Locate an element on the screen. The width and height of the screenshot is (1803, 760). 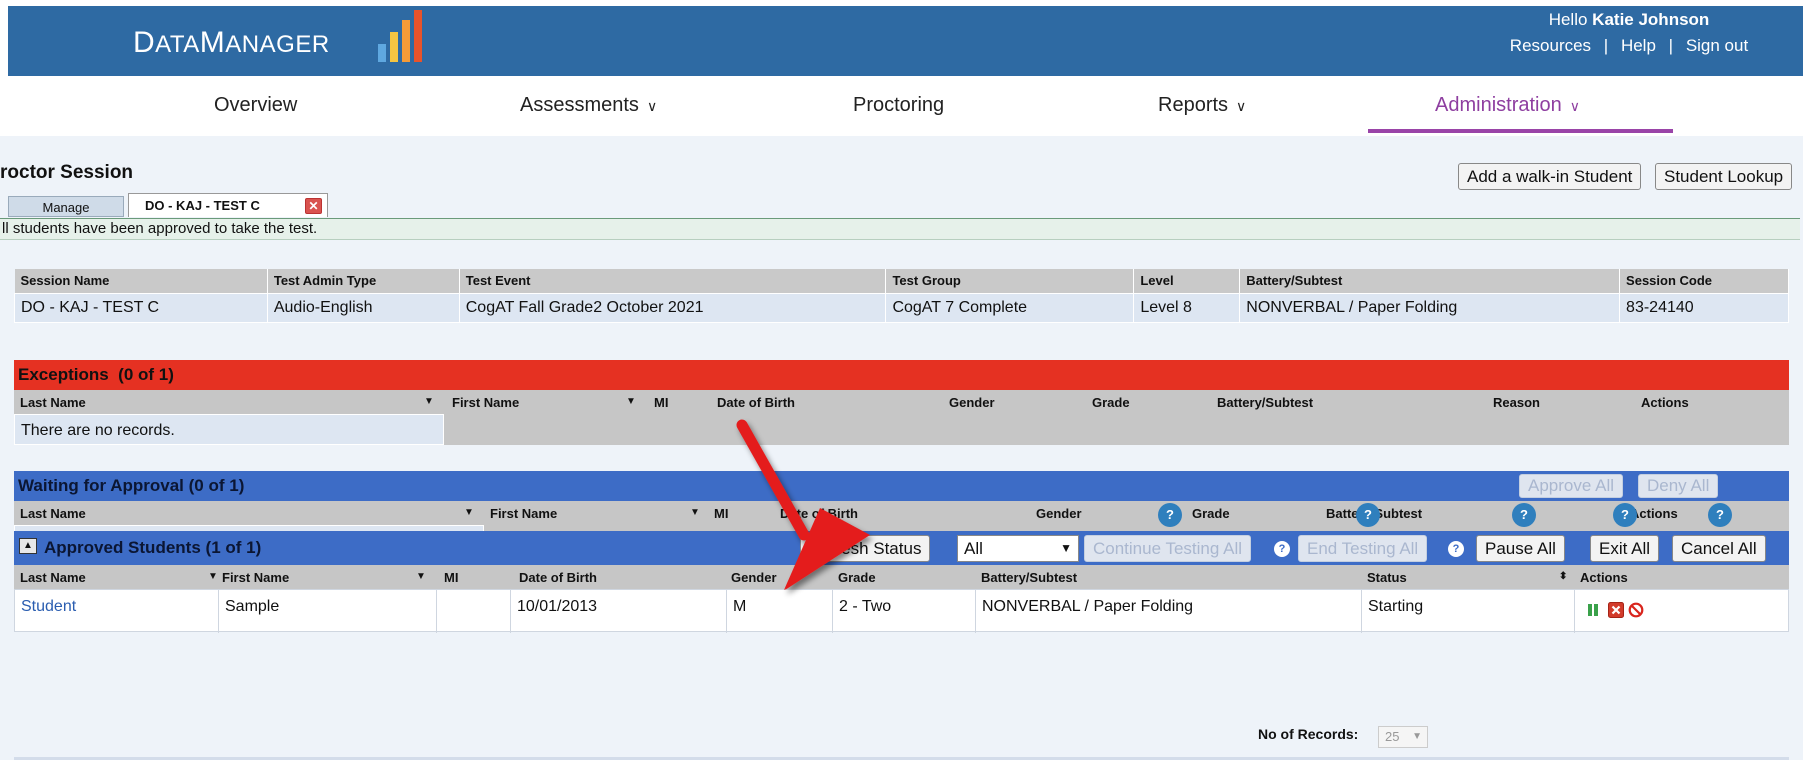
student-last-name-link: Student is located at coordinates (117, 611).